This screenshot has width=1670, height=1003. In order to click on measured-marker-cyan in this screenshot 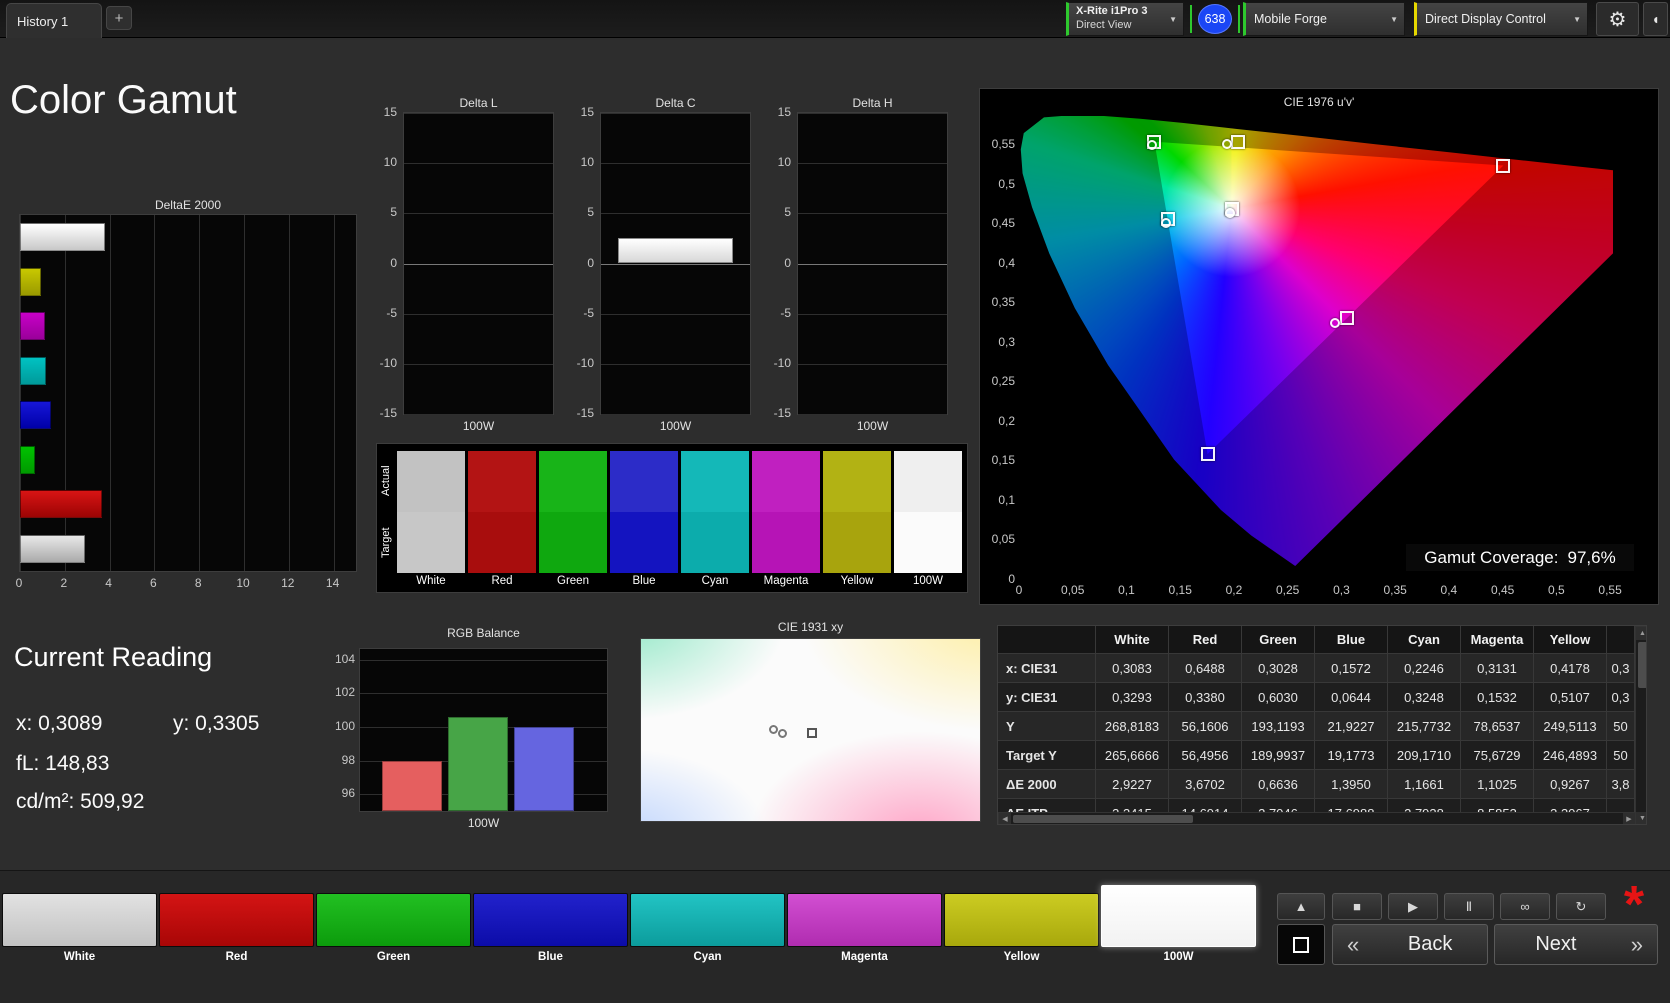, I will do `click(1165, 222)`.